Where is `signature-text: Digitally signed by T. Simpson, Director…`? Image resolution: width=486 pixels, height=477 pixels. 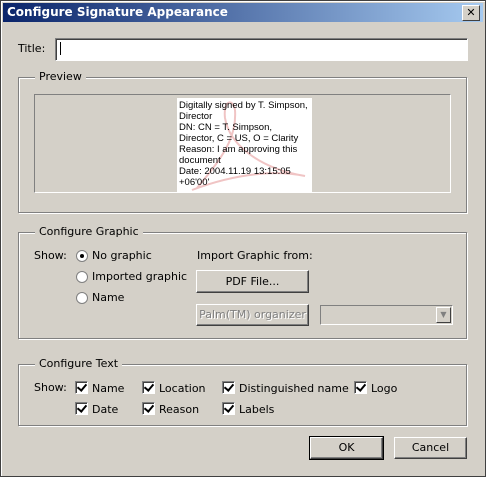
signature-text: Digitally signed by T. Simpson, Director… is located at coordinates (244, 144).